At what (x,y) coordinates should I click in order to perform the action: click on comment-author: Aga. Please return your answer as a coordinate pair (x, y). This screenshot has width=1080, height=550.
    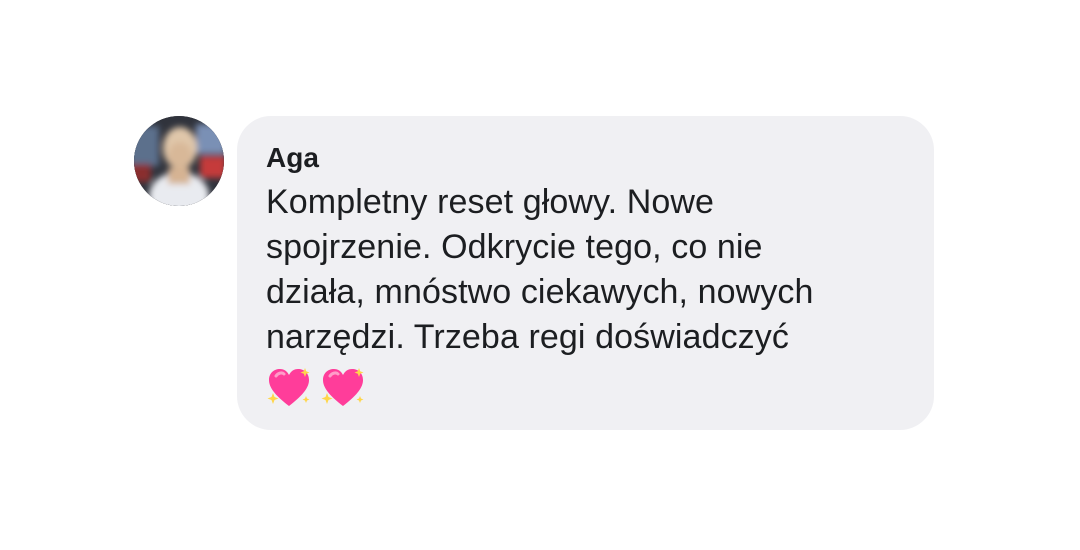
    Looking at the image, I should click on (585, 158).